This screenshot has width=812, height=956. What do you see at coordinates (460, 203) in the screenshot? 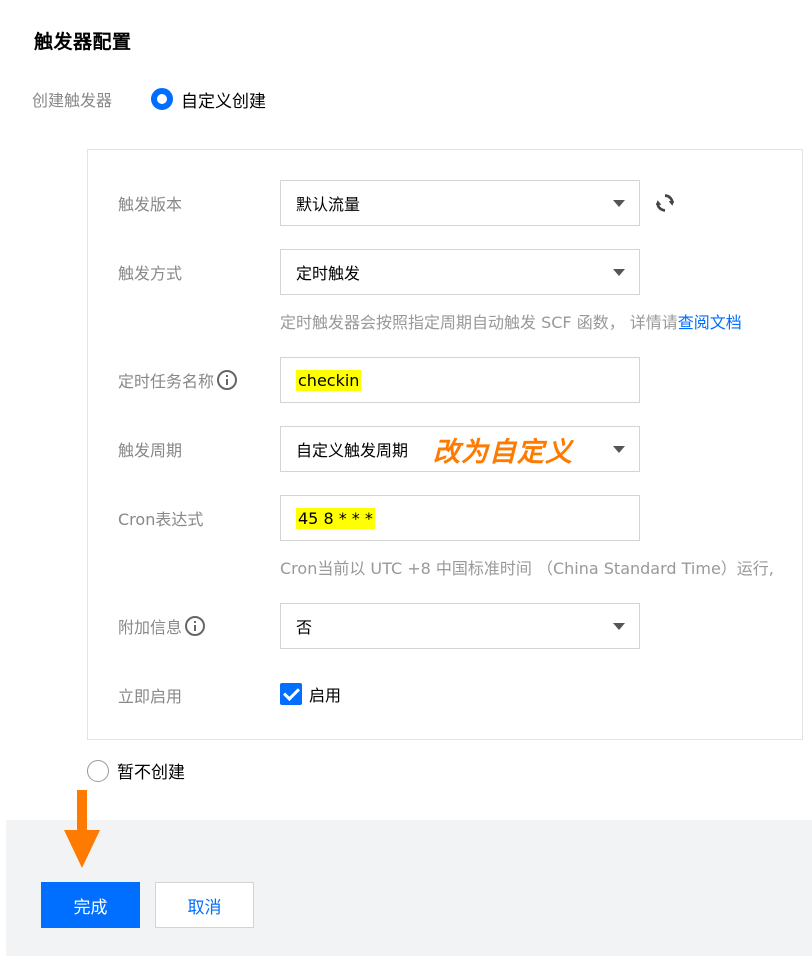
I see `version-select: 默认流量` at bounding box center [460, 203].